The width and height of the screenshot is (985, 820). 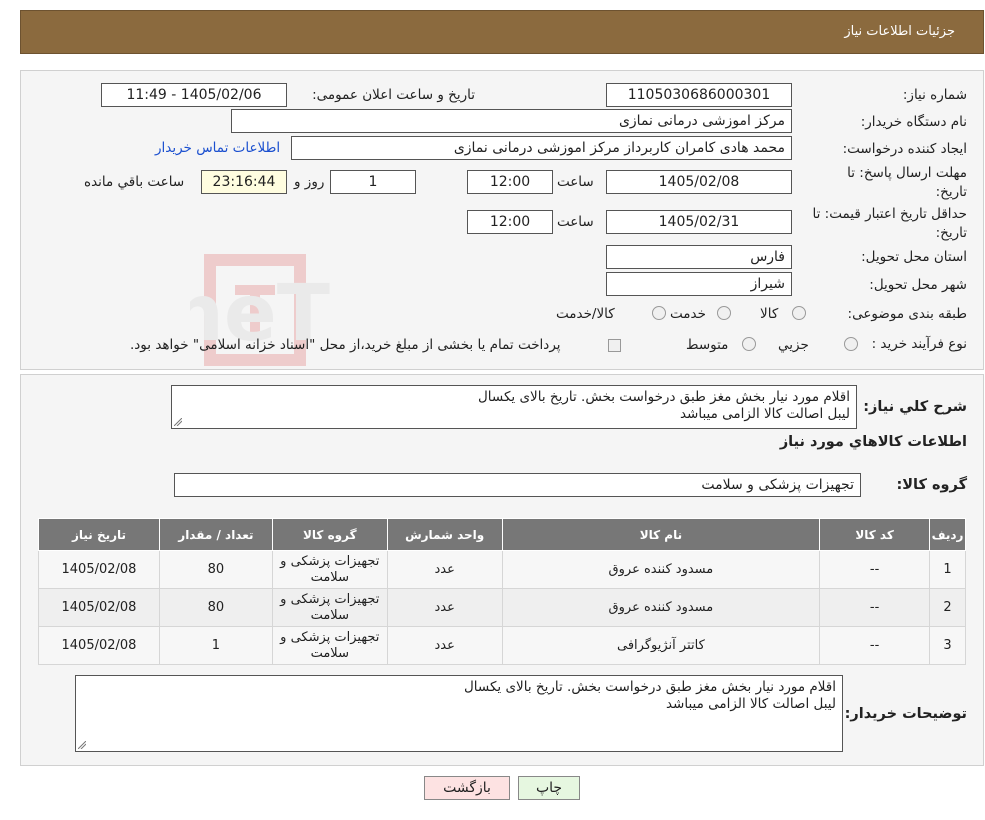 I want to click on category-radio-service, so click(x=724, y=313).